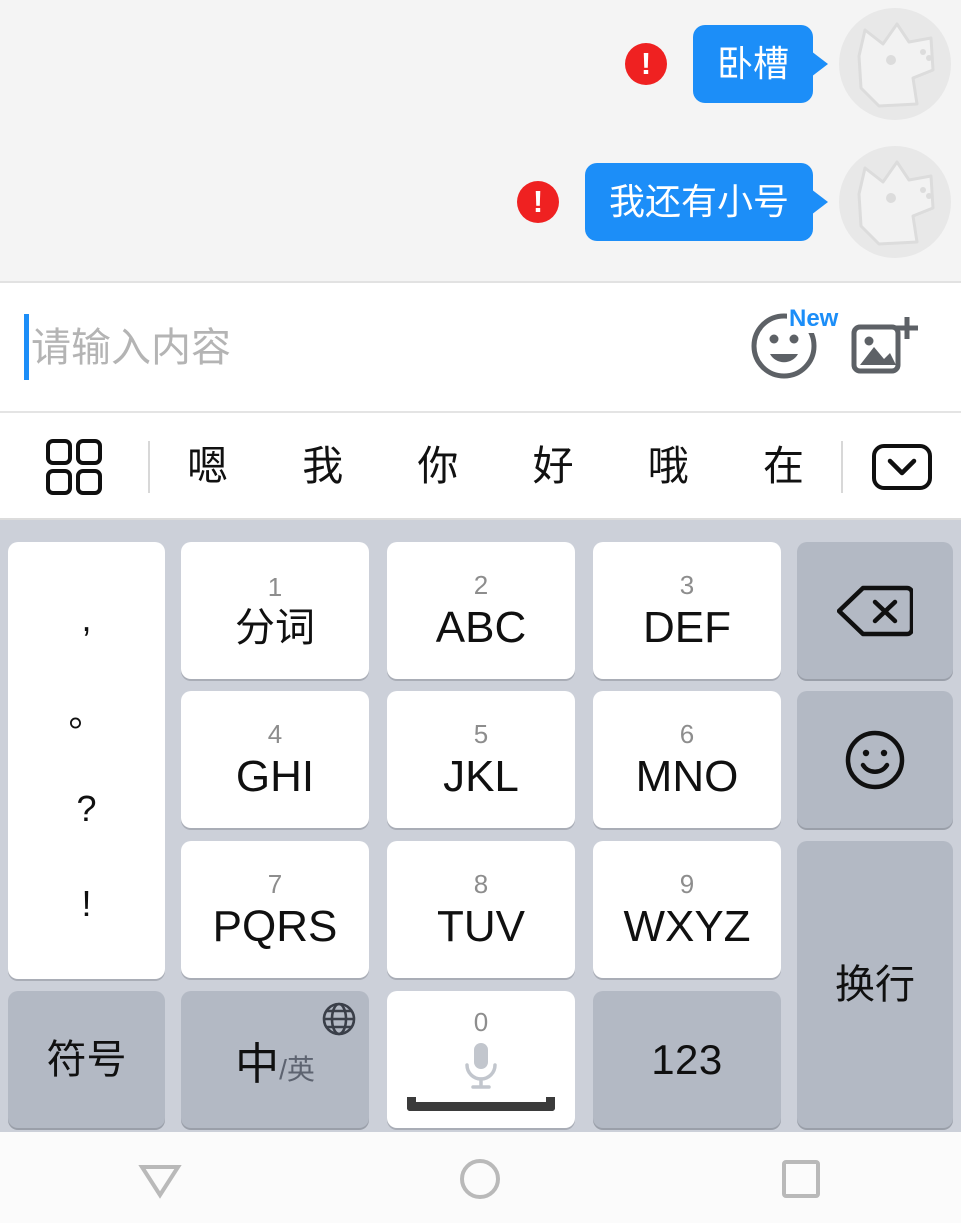 The width and height of the screenshot is (961, 1223). Describe the element at coordinates (297, 1069) in the screenshot. I see `key-label-english: /英` at that location.